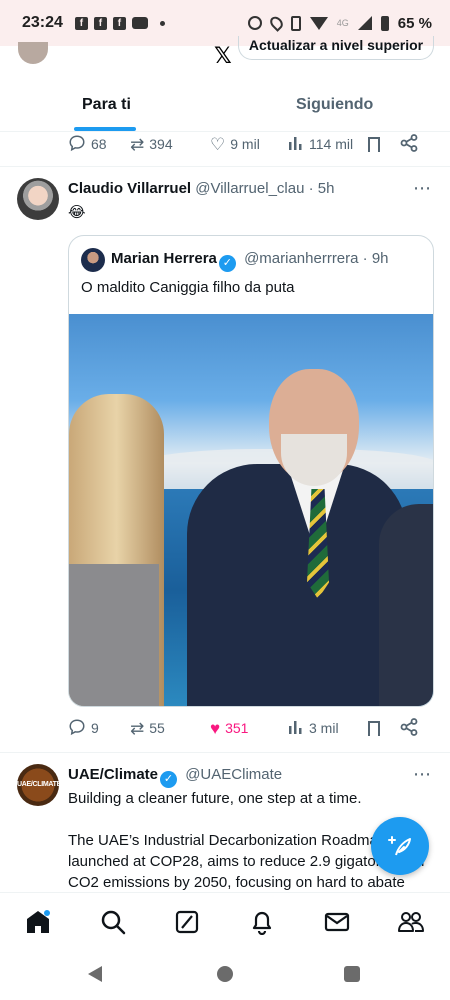 Image resolution: width=450 pixels, height=1000 pixels. I want to click on home-icon, so click(38, 922).